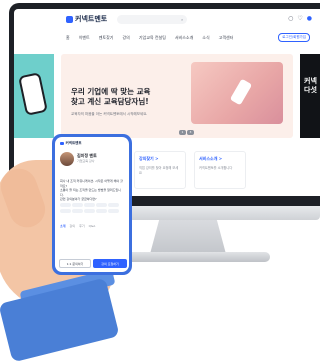 This screenshot has height=362, width=320. I want to click on tab-qna: Q&A, so click(92, 226).